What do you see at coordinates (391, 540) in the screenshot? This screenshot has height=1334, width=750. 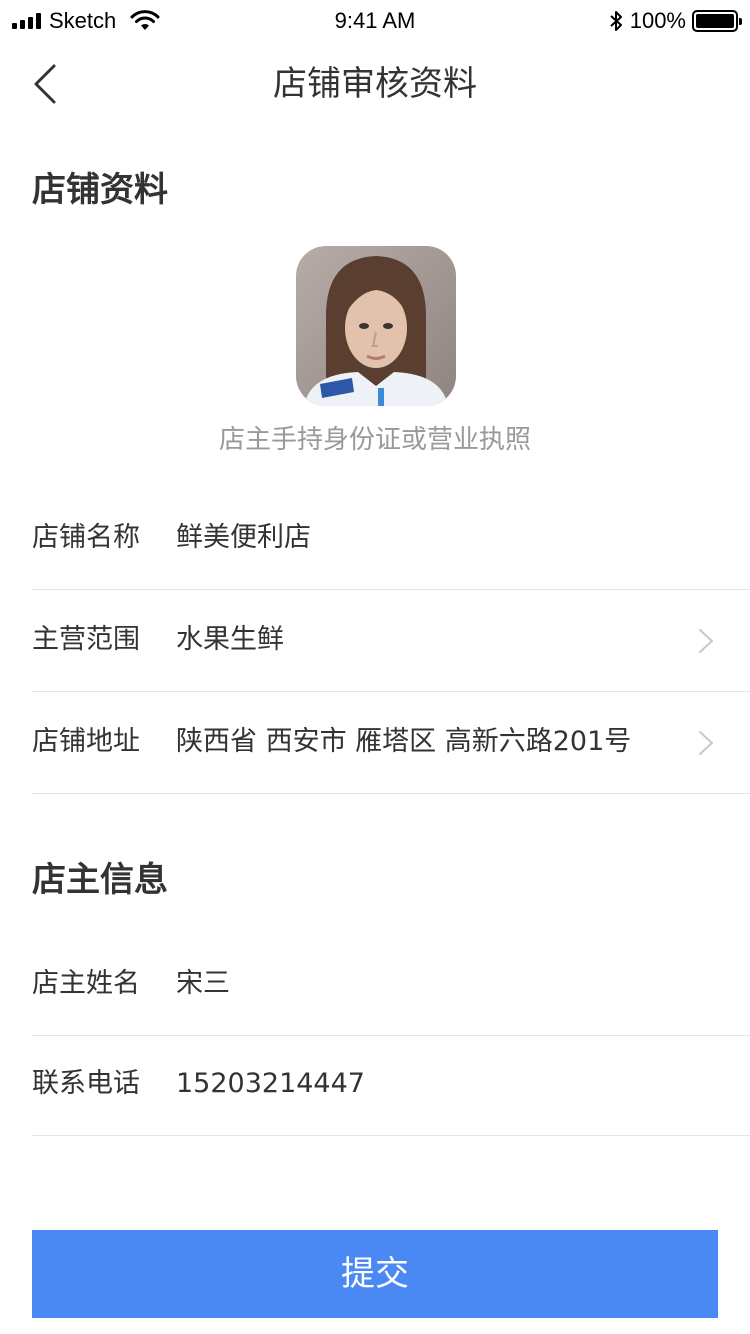 I see `shop-name-row: 店铺名称 鲜美便利店` at bounding box center [391, 540].